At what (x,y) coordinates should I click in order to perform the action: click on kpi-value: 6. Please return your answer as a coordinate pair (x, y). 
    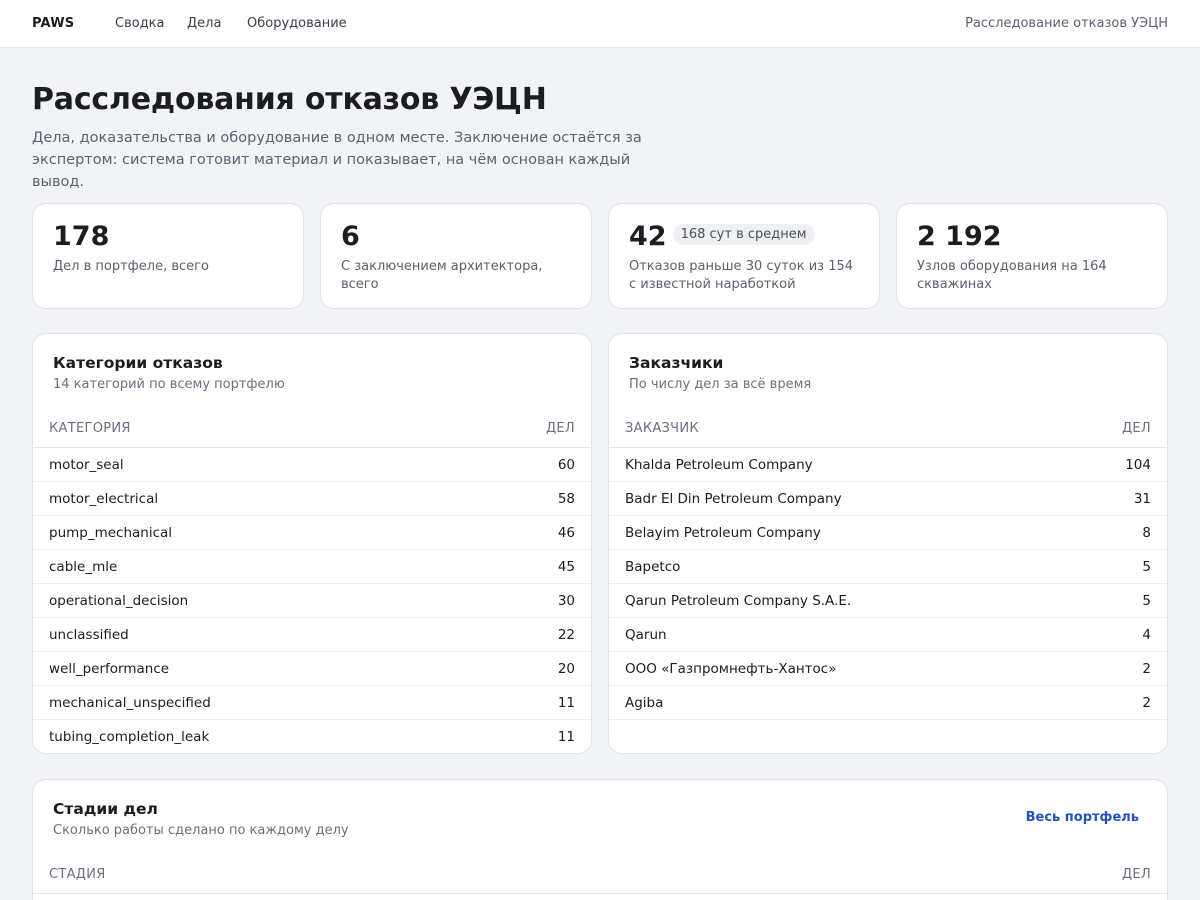
    Looking at the image, I should click on (350, 236).